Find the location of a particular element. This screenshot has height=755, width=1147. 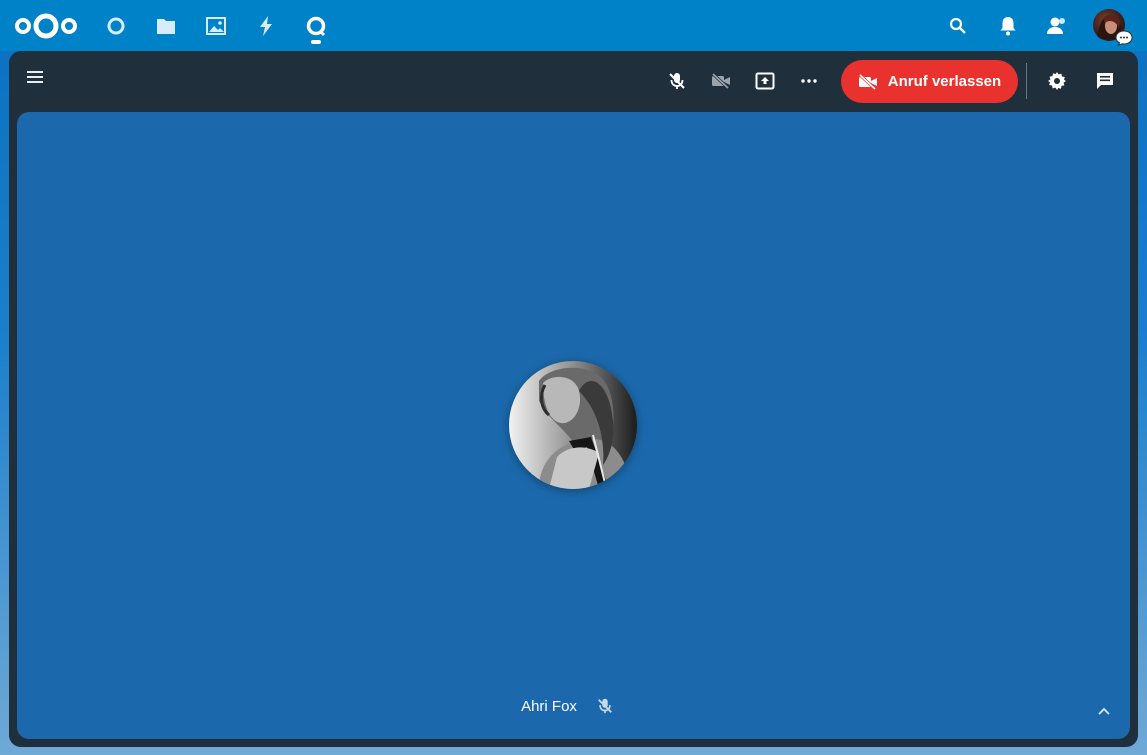

files-app-icon is located at coordinates (166, 26).